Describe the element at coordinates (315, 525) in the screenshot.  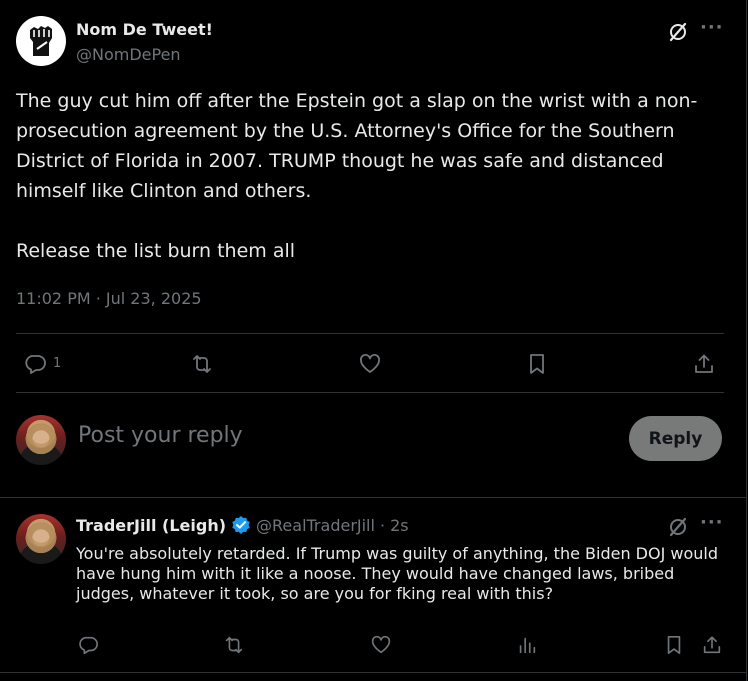
I see `reply-author-handle: @RealTraderJill` at that location.